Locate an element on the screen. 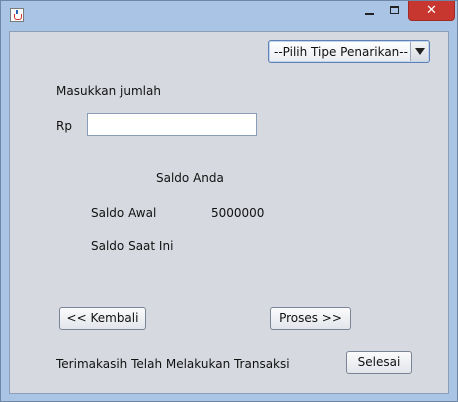  withdrawal-type-select: --Pilih Tipe Penarikan-- is located at coordinates (349, 51).